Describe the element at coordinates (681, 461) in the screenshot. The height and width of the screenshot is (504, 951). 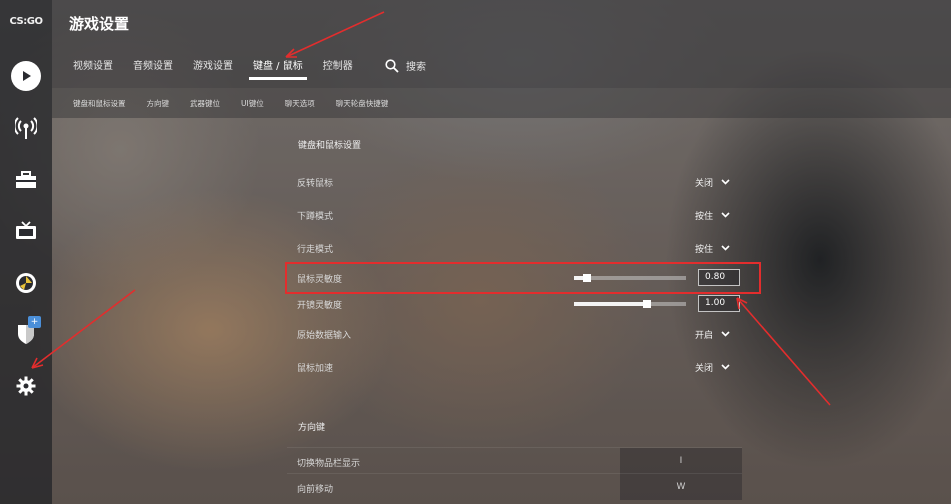
I see `keybind-button: I` at that location.